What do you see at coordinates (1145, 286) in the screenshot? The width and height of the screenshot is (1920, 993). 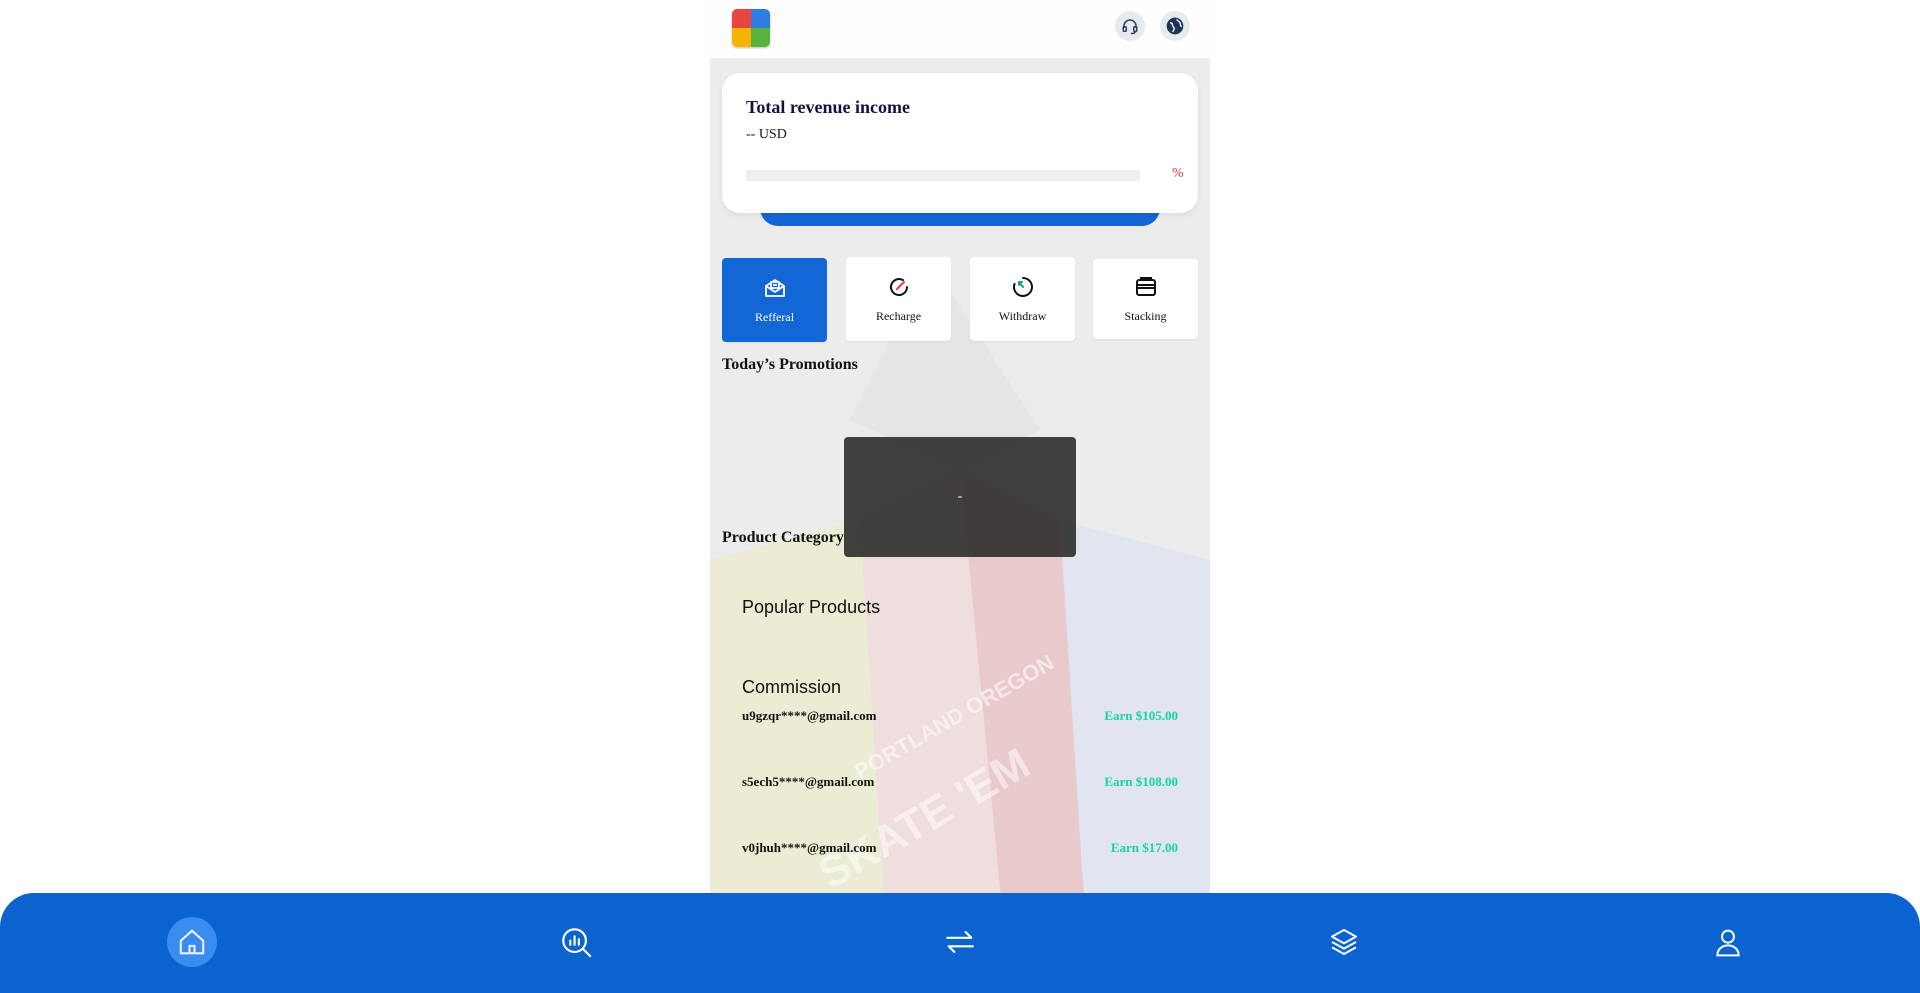 I see `wallet-icon` at bounding box center [1145, 286].